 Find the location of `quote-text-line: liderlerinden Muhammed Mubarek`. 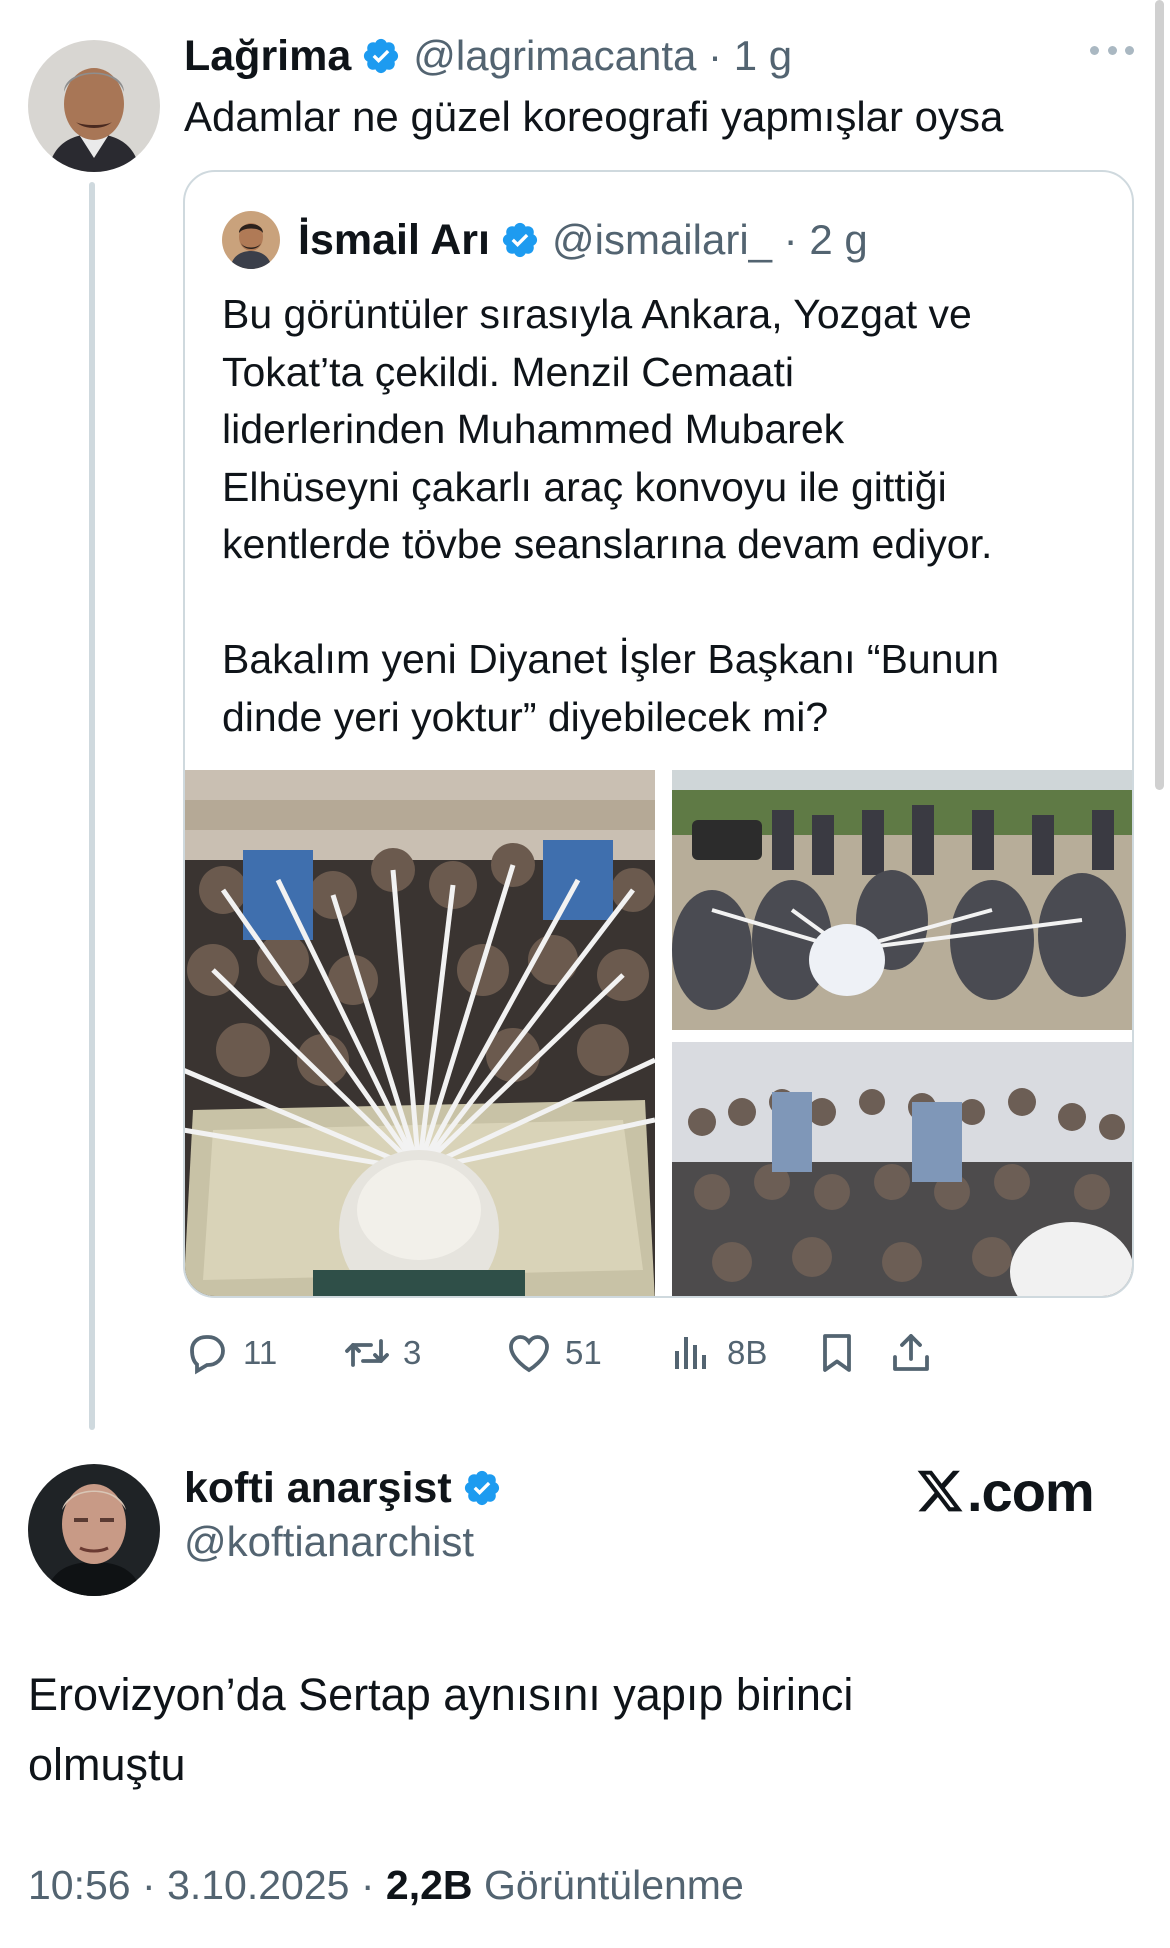

quote-text-line: liderlerinden Muhammed Mubarek is located at coordinates (533, 429).